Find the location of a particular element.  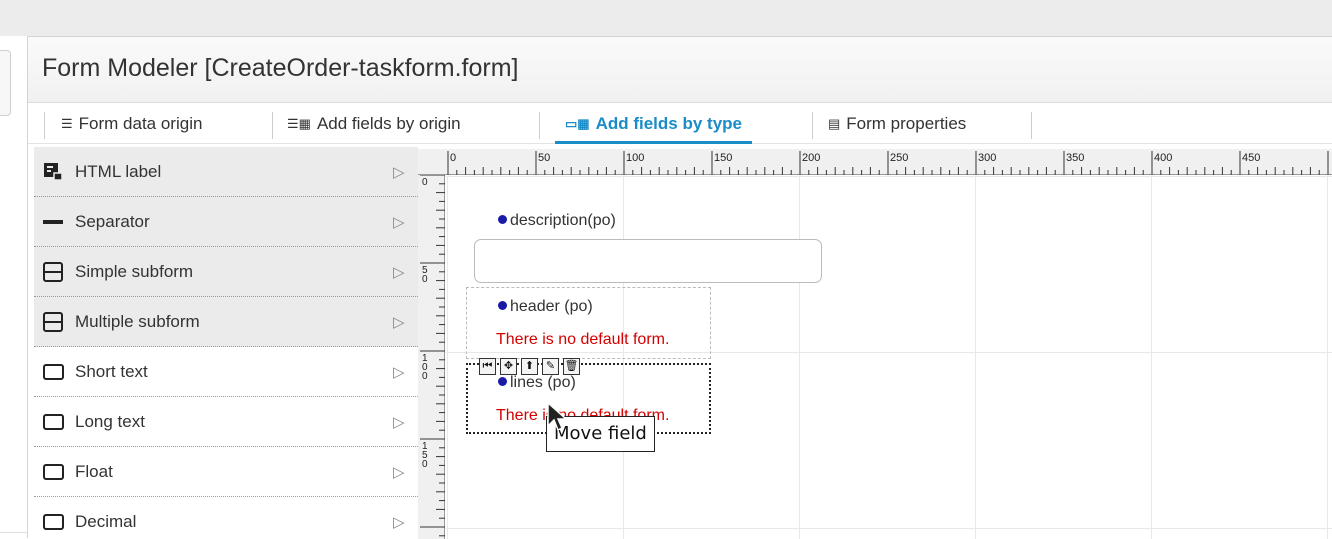

tab-add-fields-by-type: ▭▦ Add fields by type is located at coordinates (653, 128).